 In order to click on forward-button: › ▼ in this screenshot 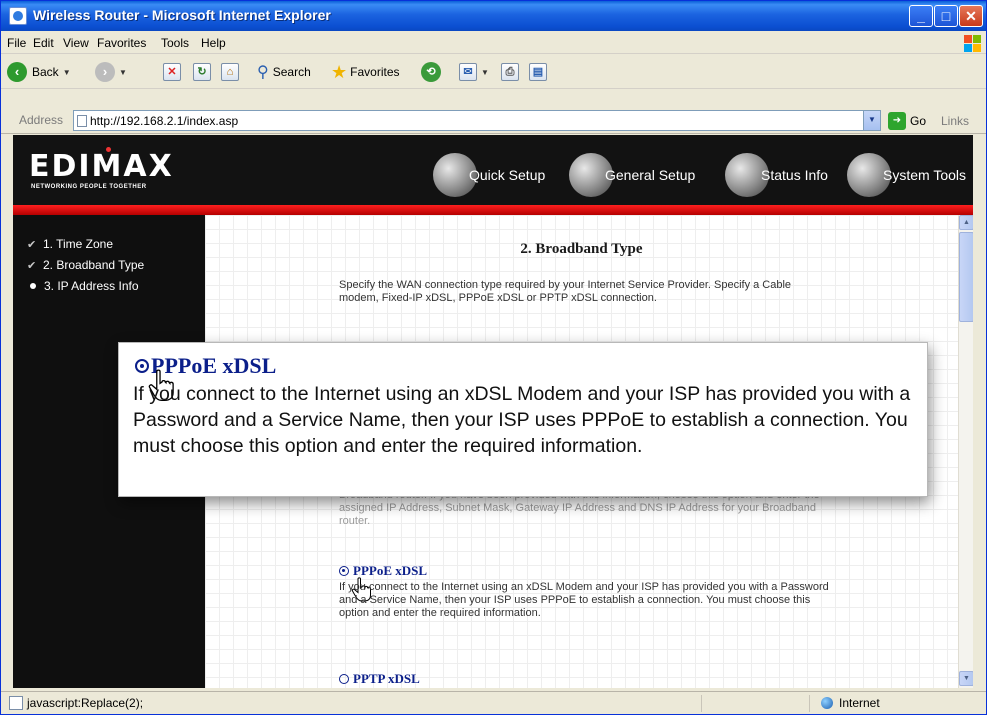, I will do `click(111, 72)`.